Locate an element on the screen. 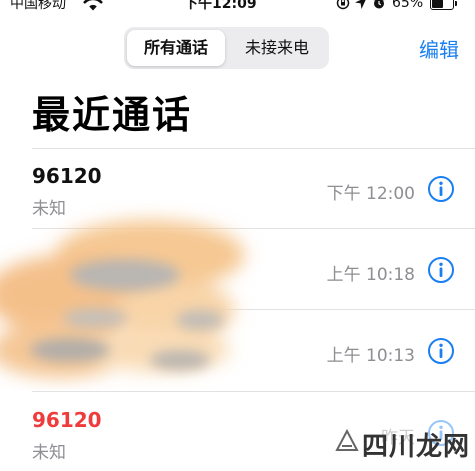 The image size is (475, 471). edit-button: 编辑 is located at coordinates (439, 48).